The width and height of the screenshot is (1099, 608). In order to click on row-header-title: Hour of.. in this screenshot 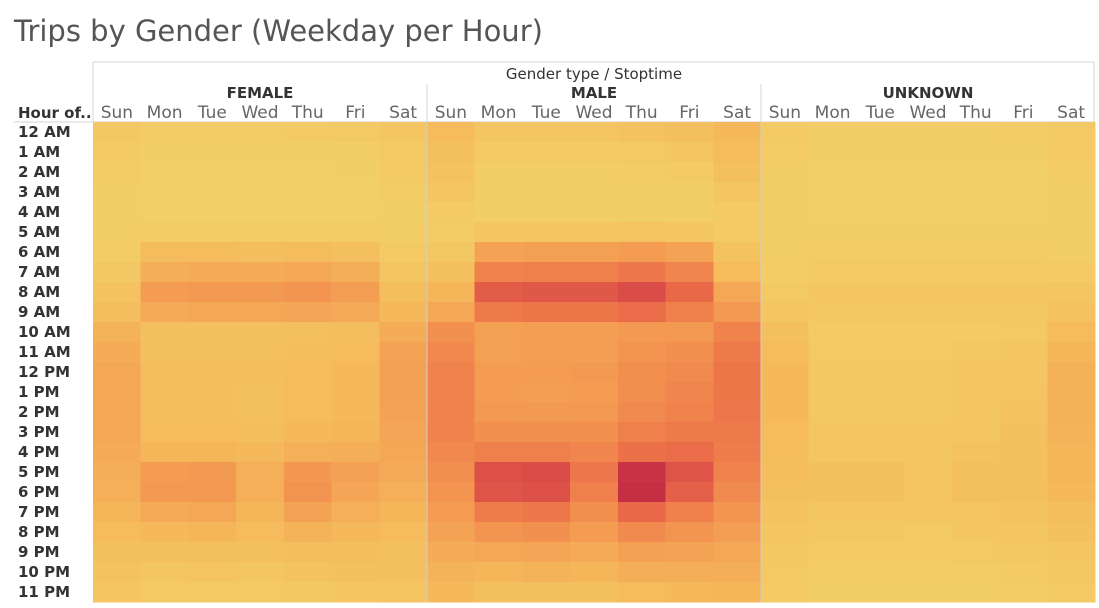, I will do `click(55, 113)`.